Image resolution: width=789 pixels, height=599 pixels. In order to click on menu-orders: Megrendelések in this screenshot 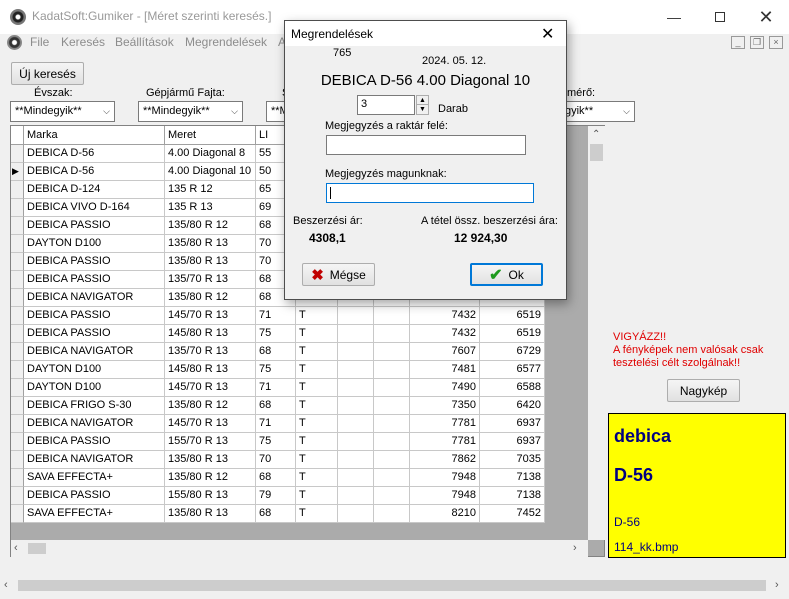, I will do `click(226, 42)`.